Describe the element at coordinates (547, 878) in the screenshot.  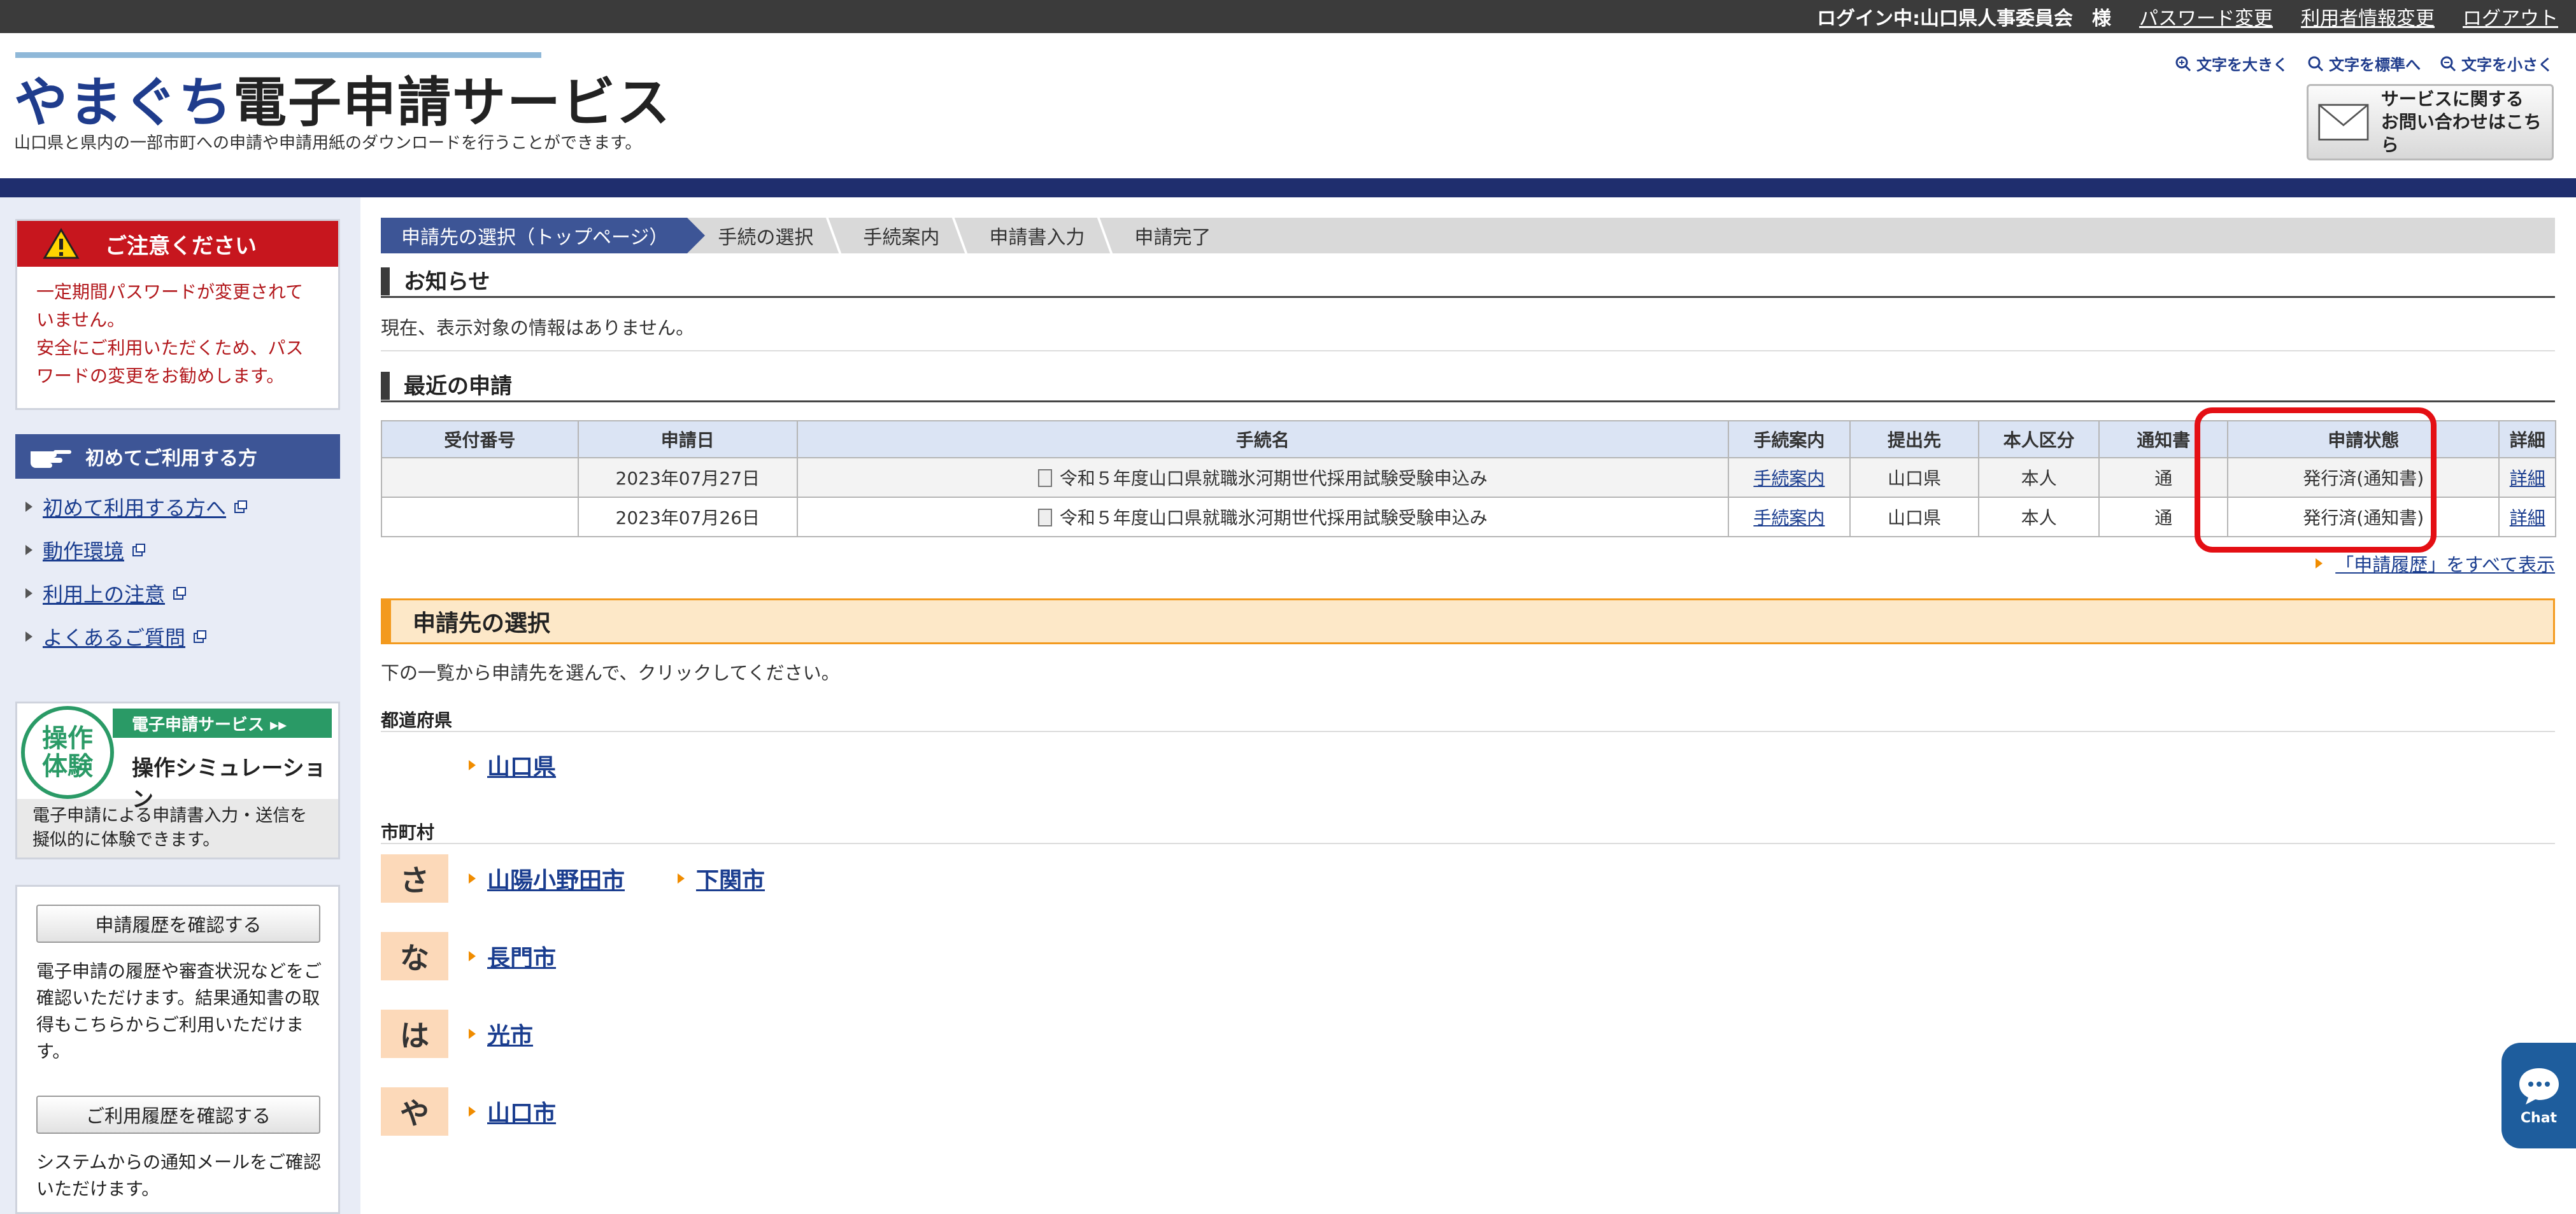
I see `muni-link-sanyo-onoda: 山陽小野田市` at that location.